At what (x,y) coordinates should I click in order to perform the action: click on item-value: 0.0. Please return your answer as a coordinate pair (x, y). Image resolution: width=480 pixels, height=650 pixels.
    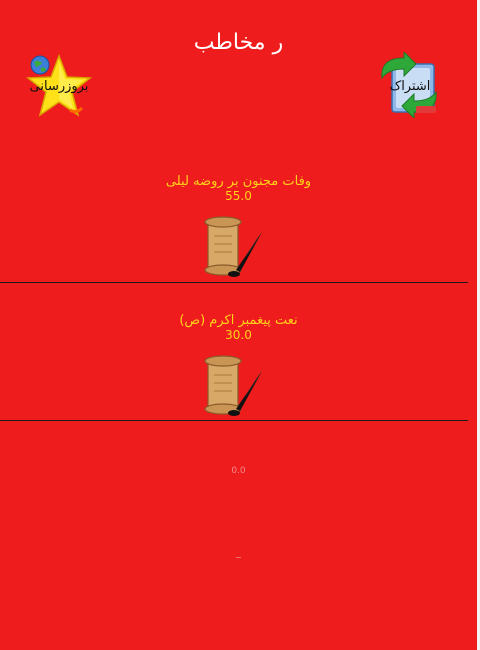
    Looking at the image, I should click on (238, 471).